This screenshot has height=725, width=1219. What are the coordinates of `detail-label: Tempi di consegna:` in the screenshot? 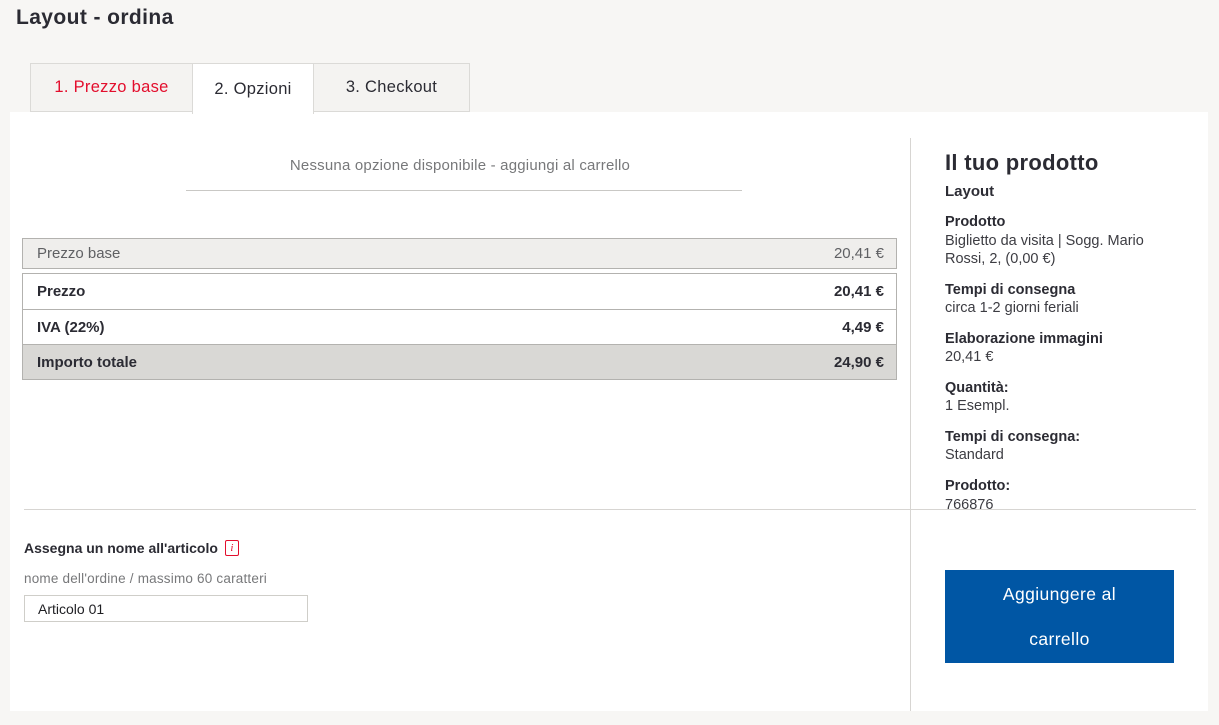 It's located at (1013, 436).